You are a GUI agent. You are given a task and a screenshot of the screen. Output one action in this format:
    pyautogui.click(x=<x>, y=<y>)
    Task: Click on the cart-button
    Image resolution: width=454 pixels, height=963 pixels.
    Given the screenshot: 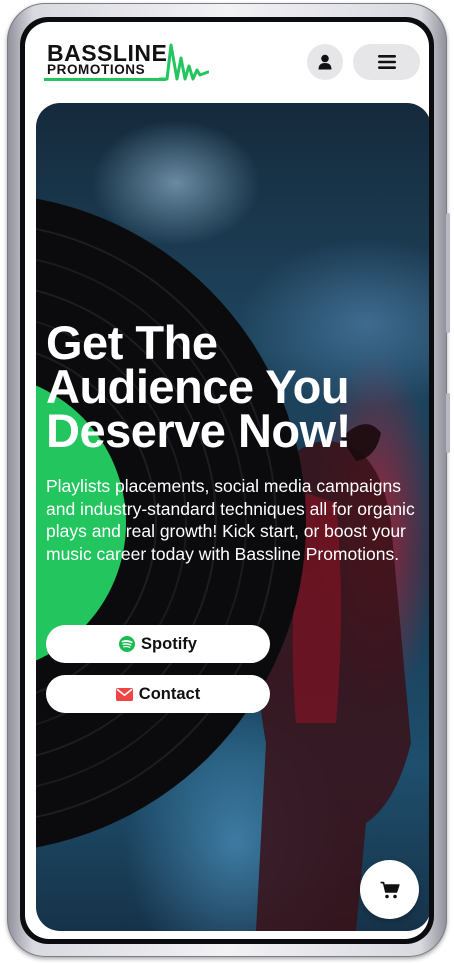 What is the action you would take?
    pyautogui.click(x=389, y=889)
    